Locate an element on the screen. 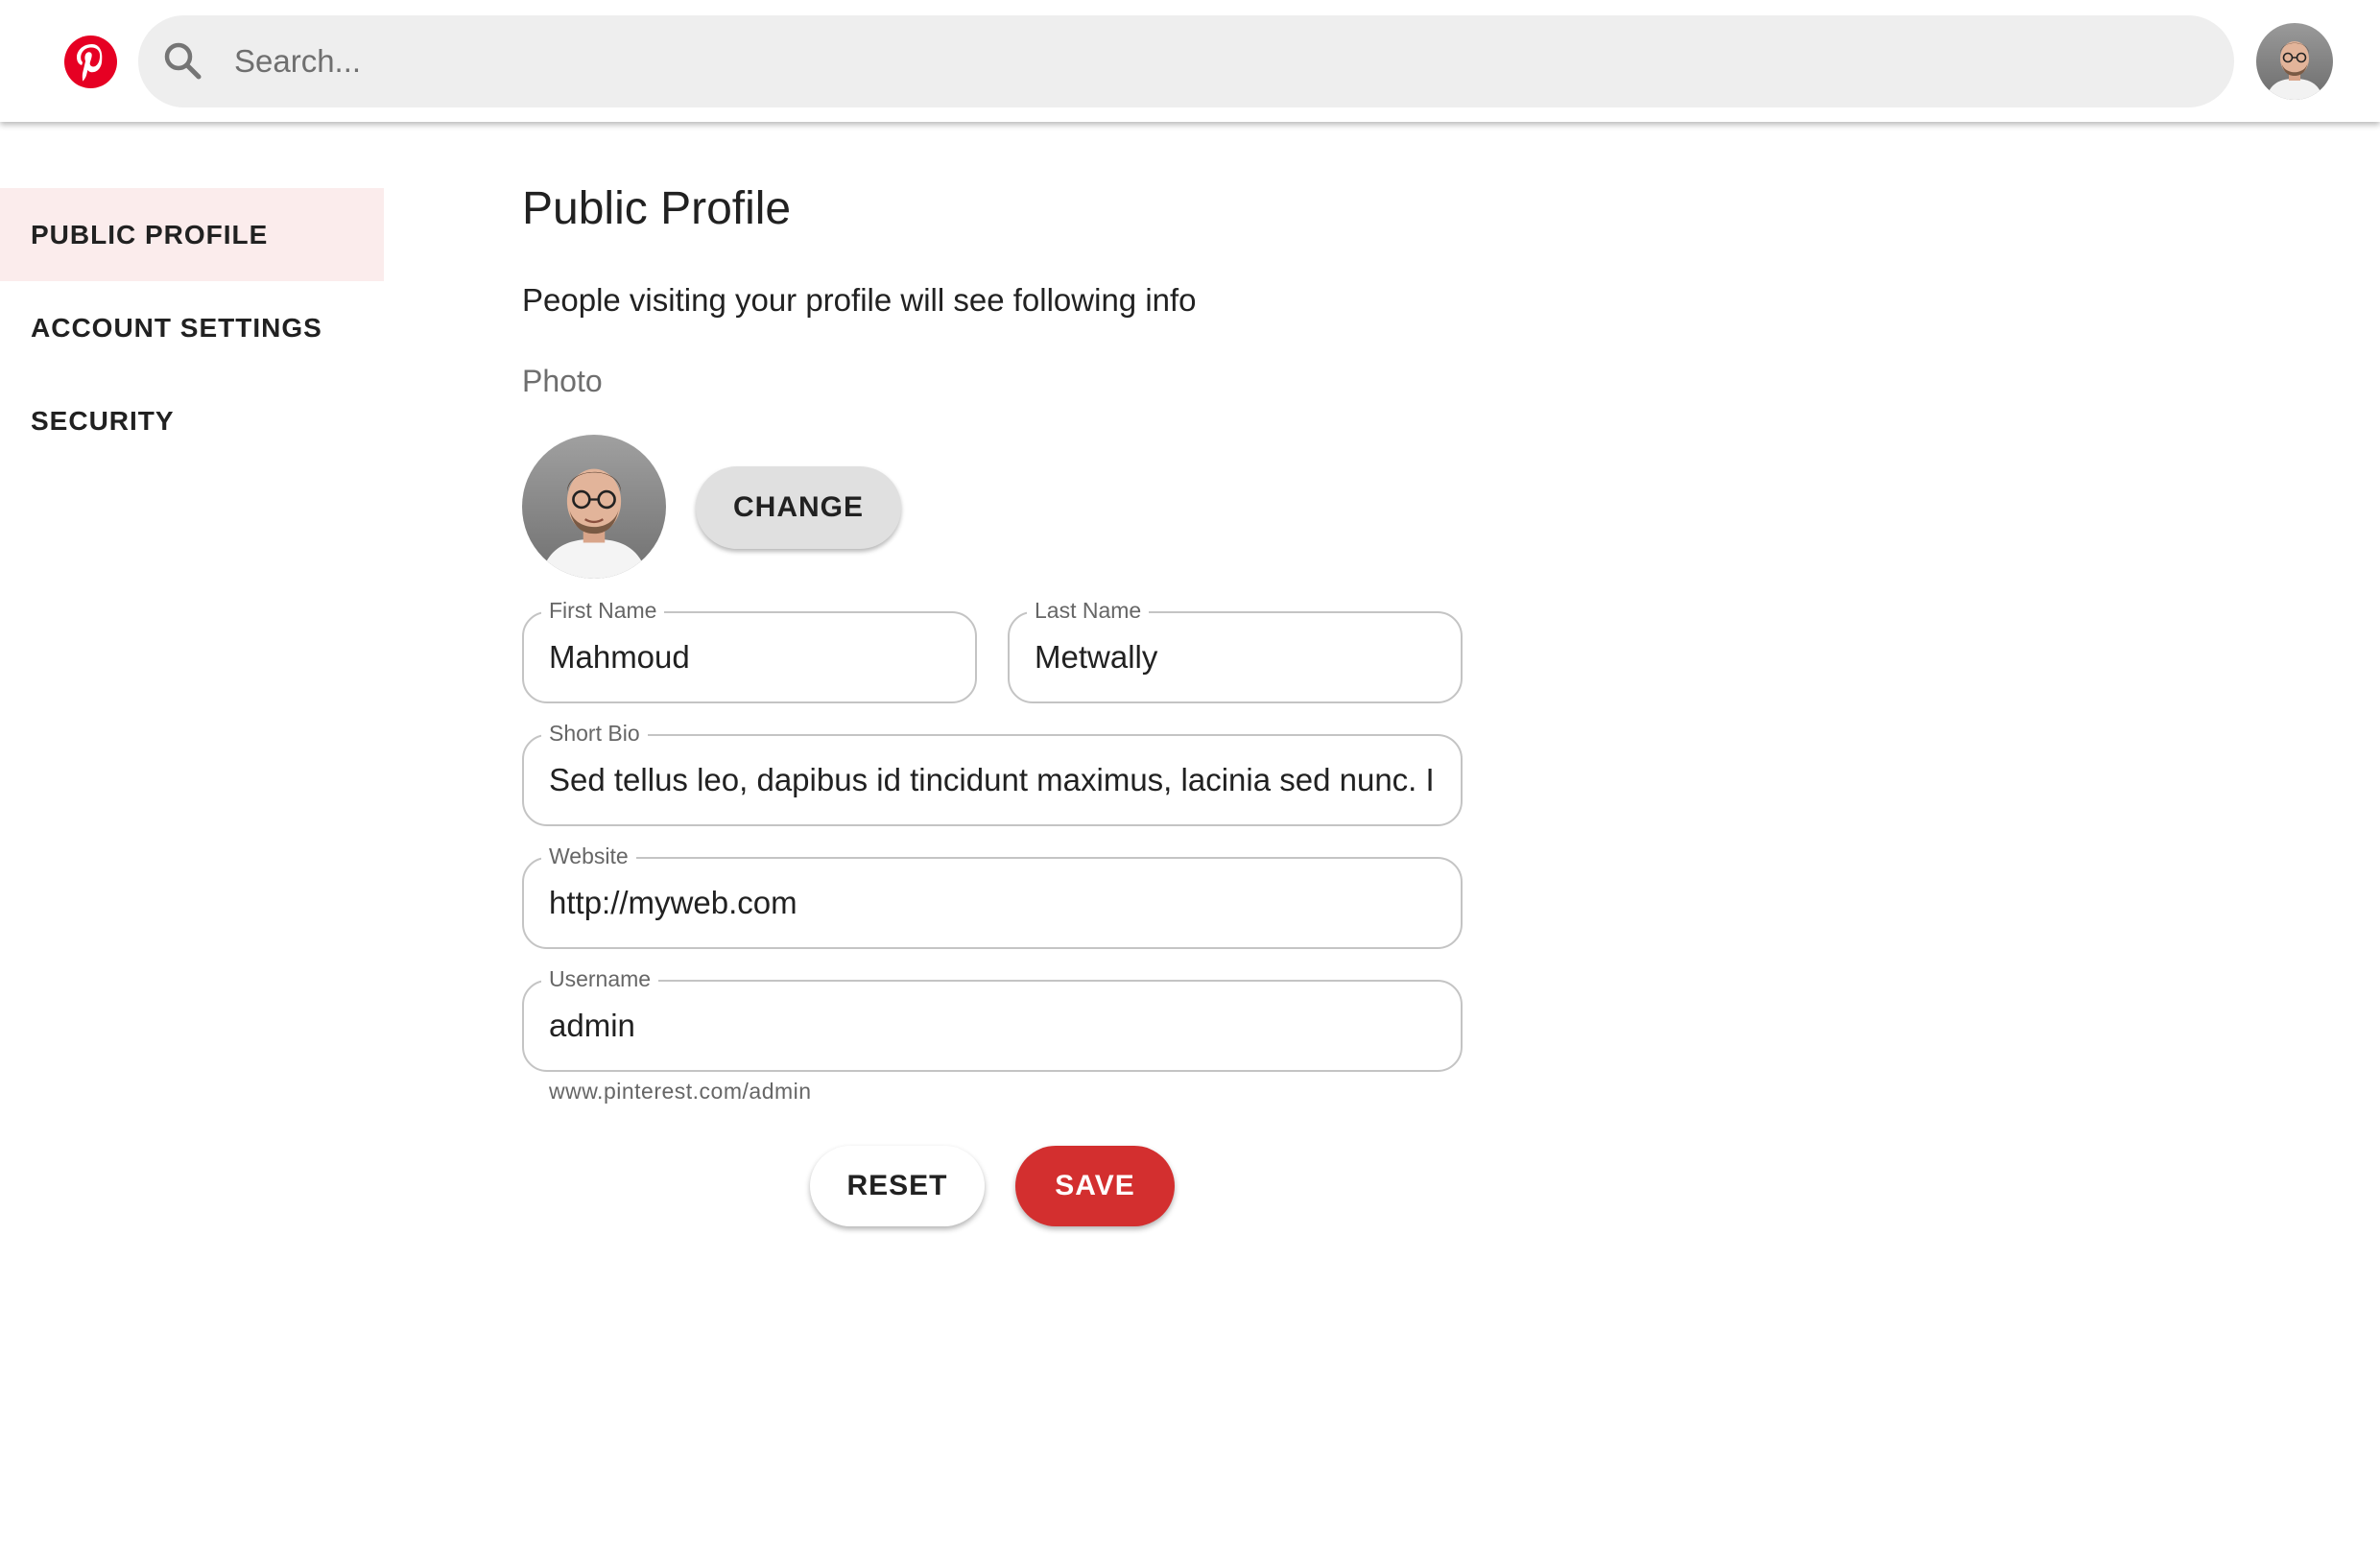 The height and width of the screenshot is (1568, 2380). short-bio-field: Short Bio is located at coordinates (993, 771).